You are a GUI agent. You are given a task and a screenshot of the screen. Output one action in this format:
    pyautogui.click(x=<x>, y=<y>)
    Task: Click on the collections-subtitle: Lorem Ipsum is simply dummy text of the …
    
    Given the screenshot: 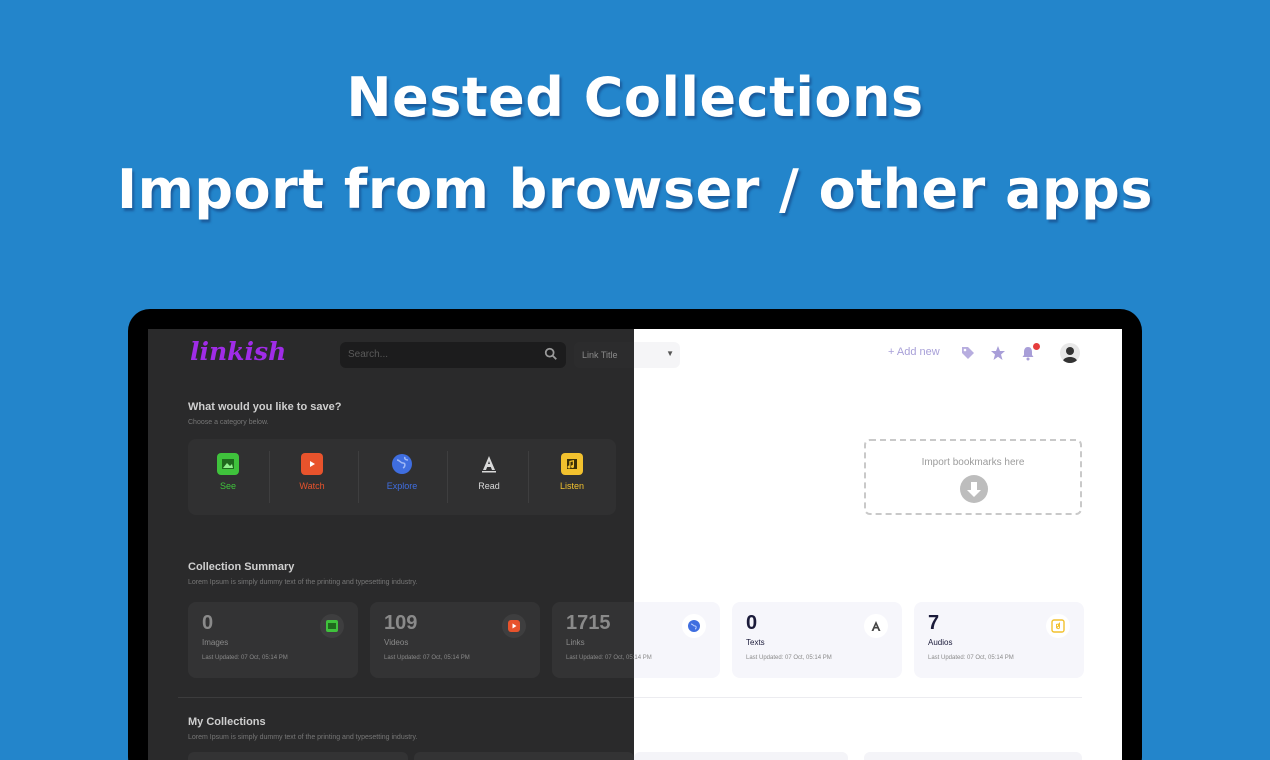 What is the action you would take?
    pyautogui.click(x=303, y=737)
    